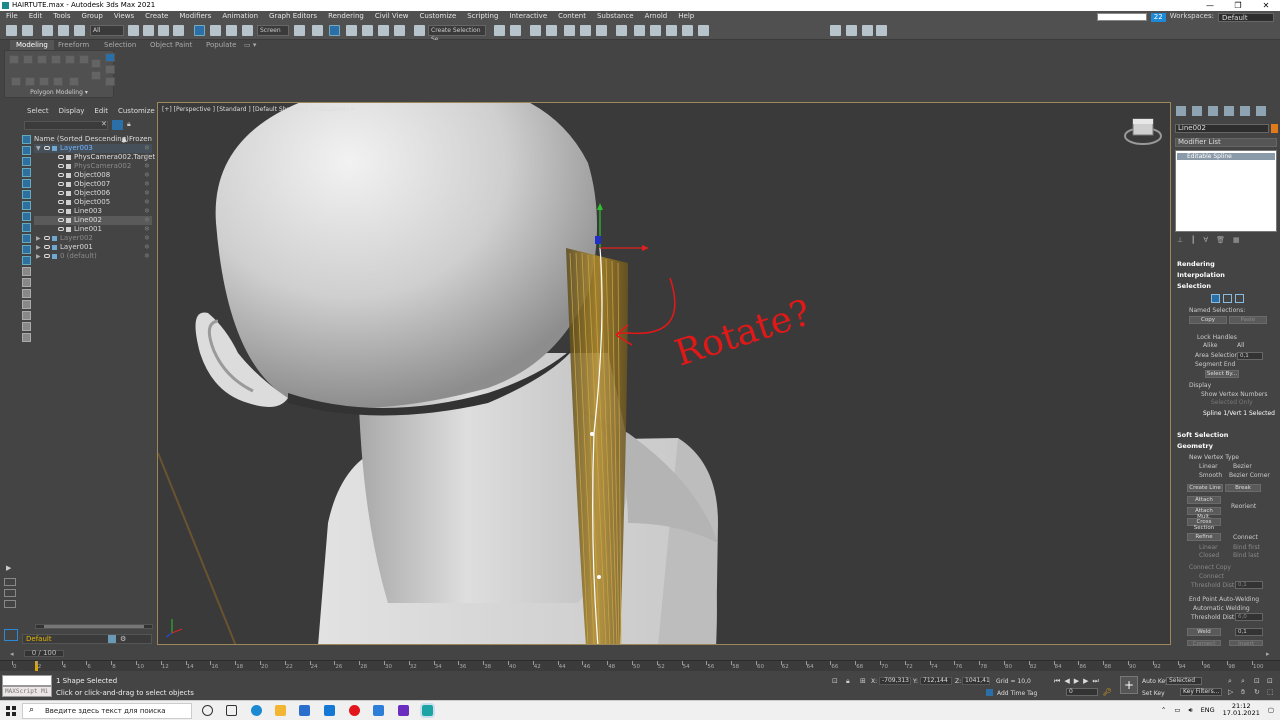 The width and height of the screenshot is (1280, 720). I want to click on alike-radio: Alike, so click(1210, 345).